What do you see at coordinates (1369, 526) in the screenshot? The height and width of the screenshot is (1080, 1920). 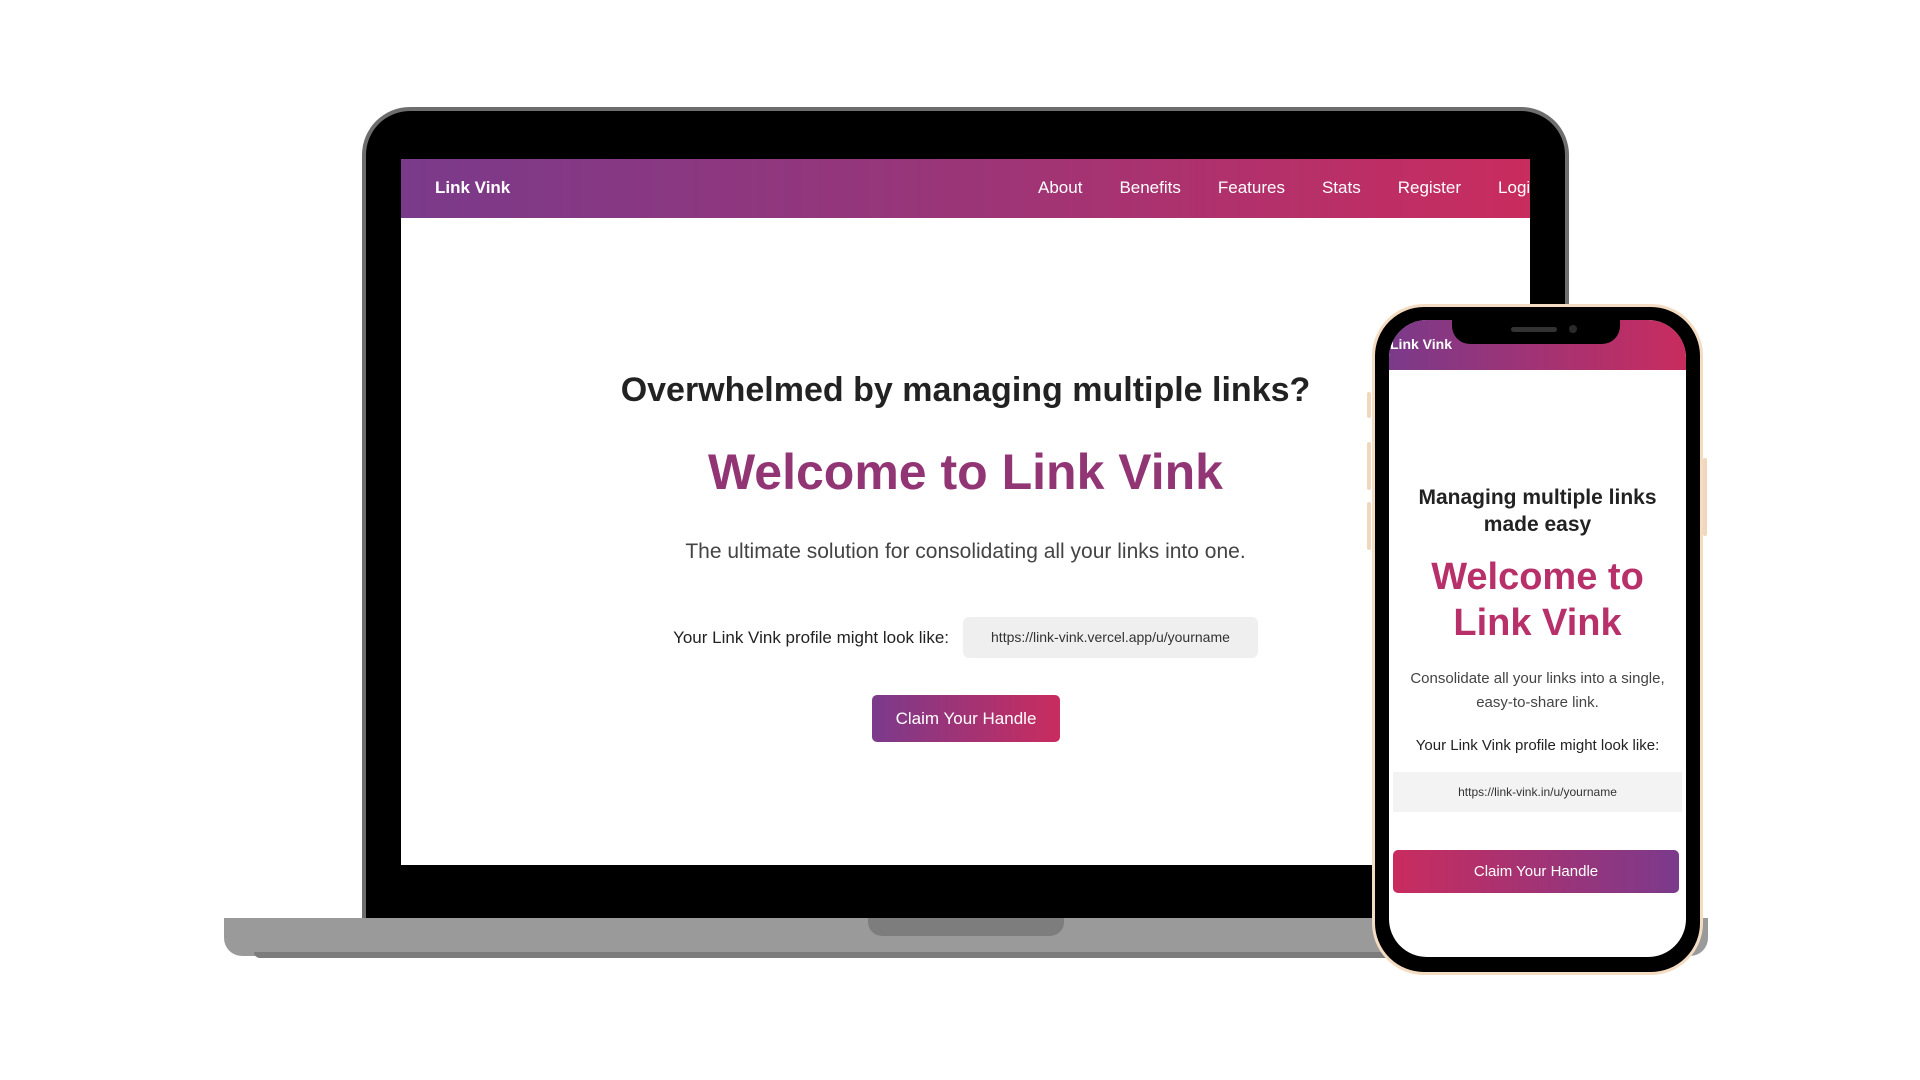 I see `phone-side-button-volume-down` at bounding box center [1369, 526].